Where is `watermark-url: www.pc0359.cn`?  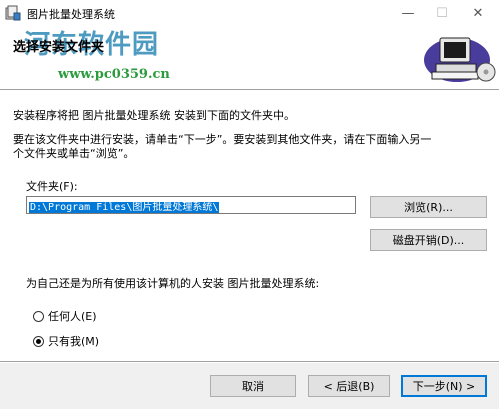 watermark-url: www.pc0359.cn is located at coordinates (114, 74).